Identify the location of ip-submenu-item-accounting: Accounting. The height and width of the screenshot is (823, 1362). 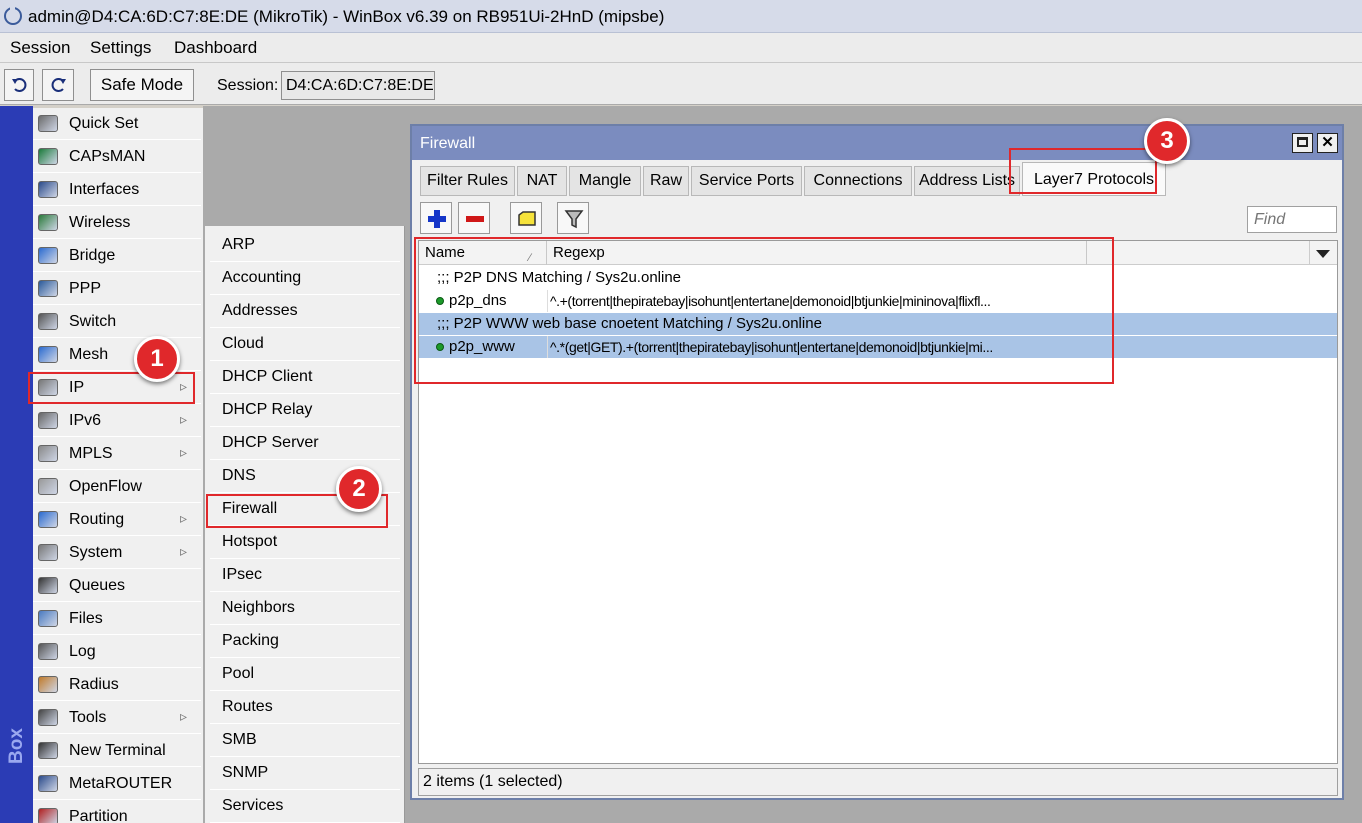
(305, 279).